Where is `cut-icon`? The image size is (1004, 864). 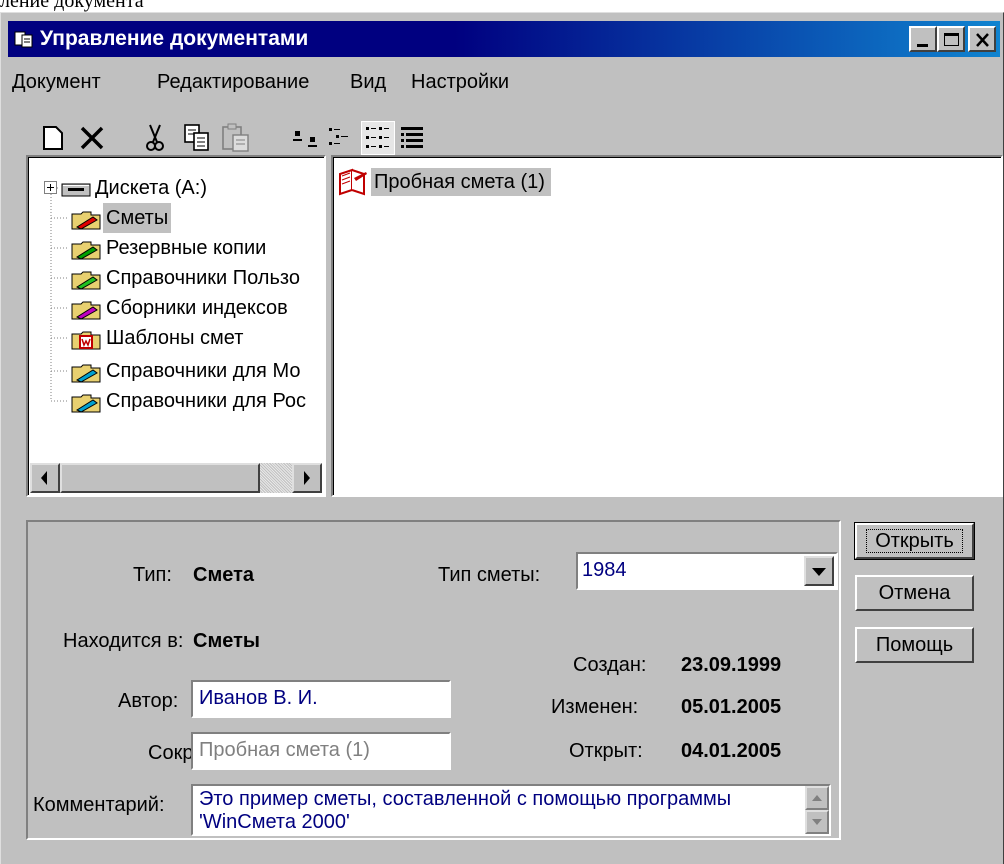
cut-icon is located at coordinates (155, 138).